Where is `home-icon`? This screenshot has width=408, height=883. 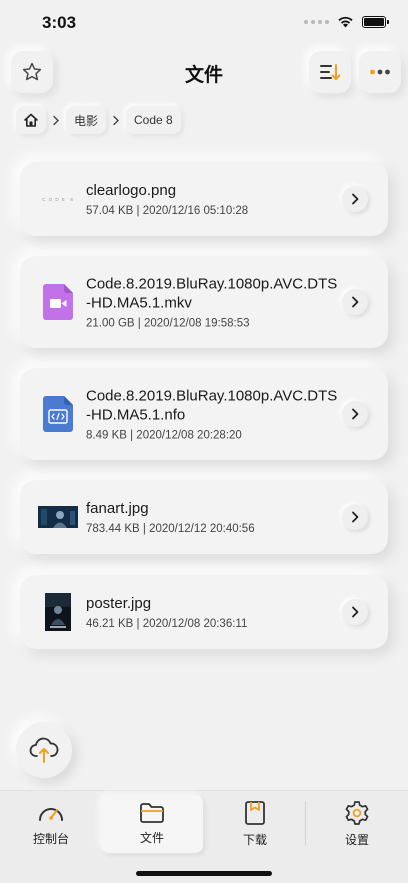 home-icon is located at coordinates (31, 120).